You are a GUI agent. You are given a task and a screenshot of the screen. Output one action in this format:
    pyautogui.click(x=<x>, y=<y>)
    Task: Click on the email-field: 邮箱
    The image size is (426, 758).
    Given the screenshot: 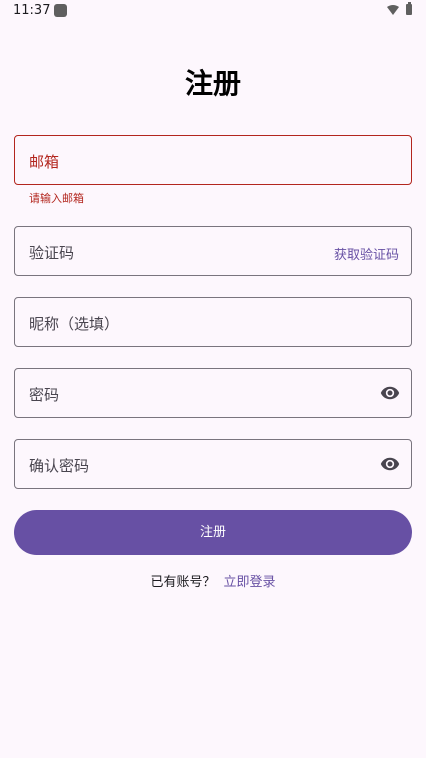 What is the action you would take?
    pyautogui.click(x=213, y=160)
    